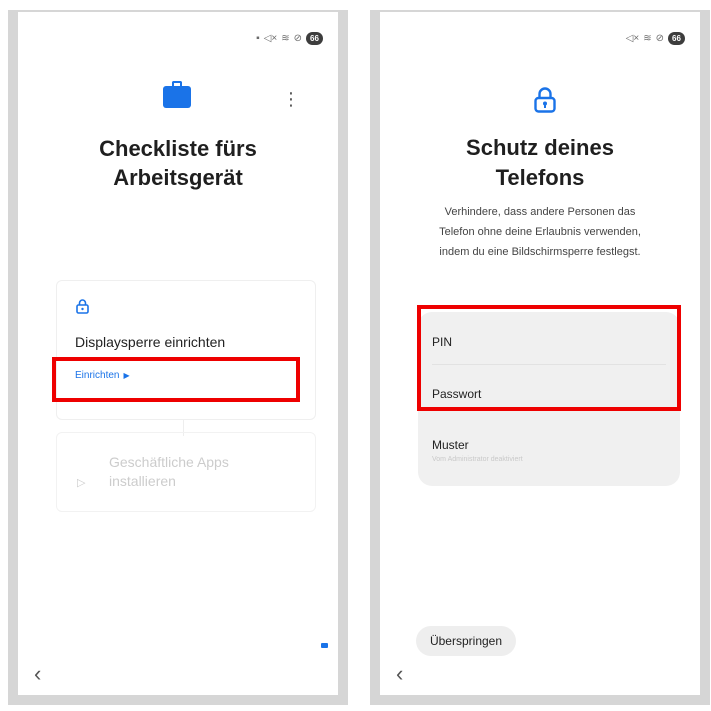  I want to click on business-apps-card: ▷ Geschäftliche Apps installieren, so click(186, 472).